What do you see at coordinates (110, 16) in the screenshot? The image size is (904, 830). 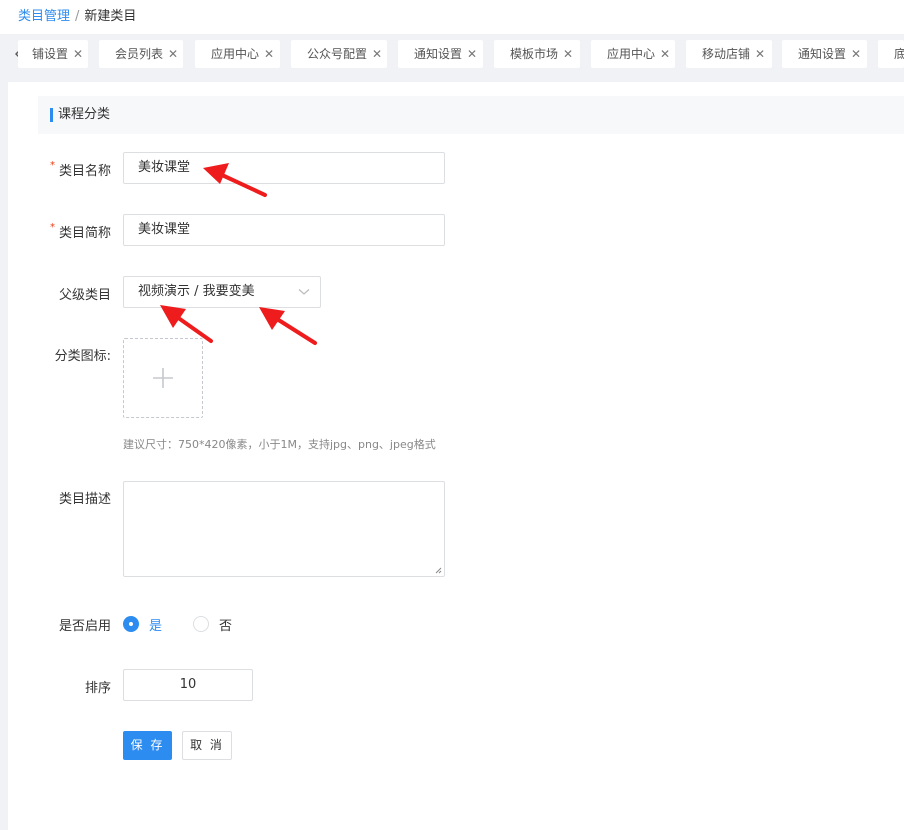 I see `breadcrumb-current: 新建类目` at bounding box center [110, 16].